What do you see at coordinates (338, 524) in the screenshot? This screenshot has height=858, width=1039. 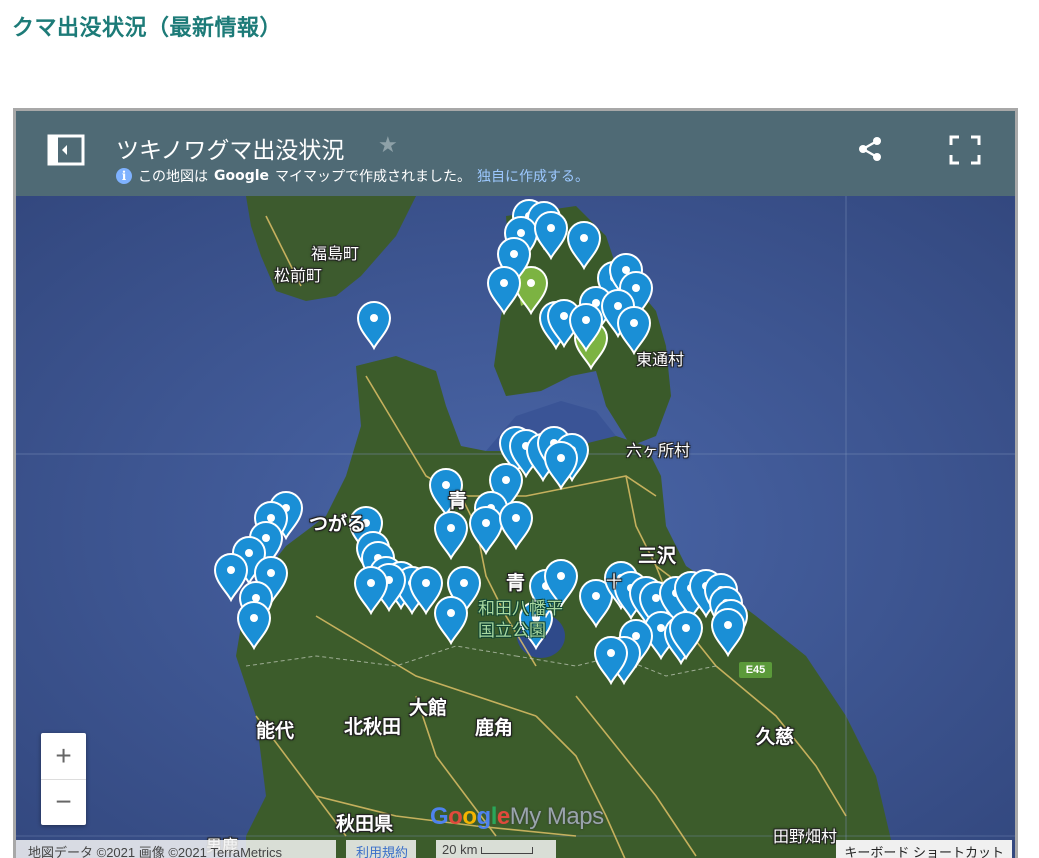 I see `place-label: つがる` at bounding box center [338, 524].